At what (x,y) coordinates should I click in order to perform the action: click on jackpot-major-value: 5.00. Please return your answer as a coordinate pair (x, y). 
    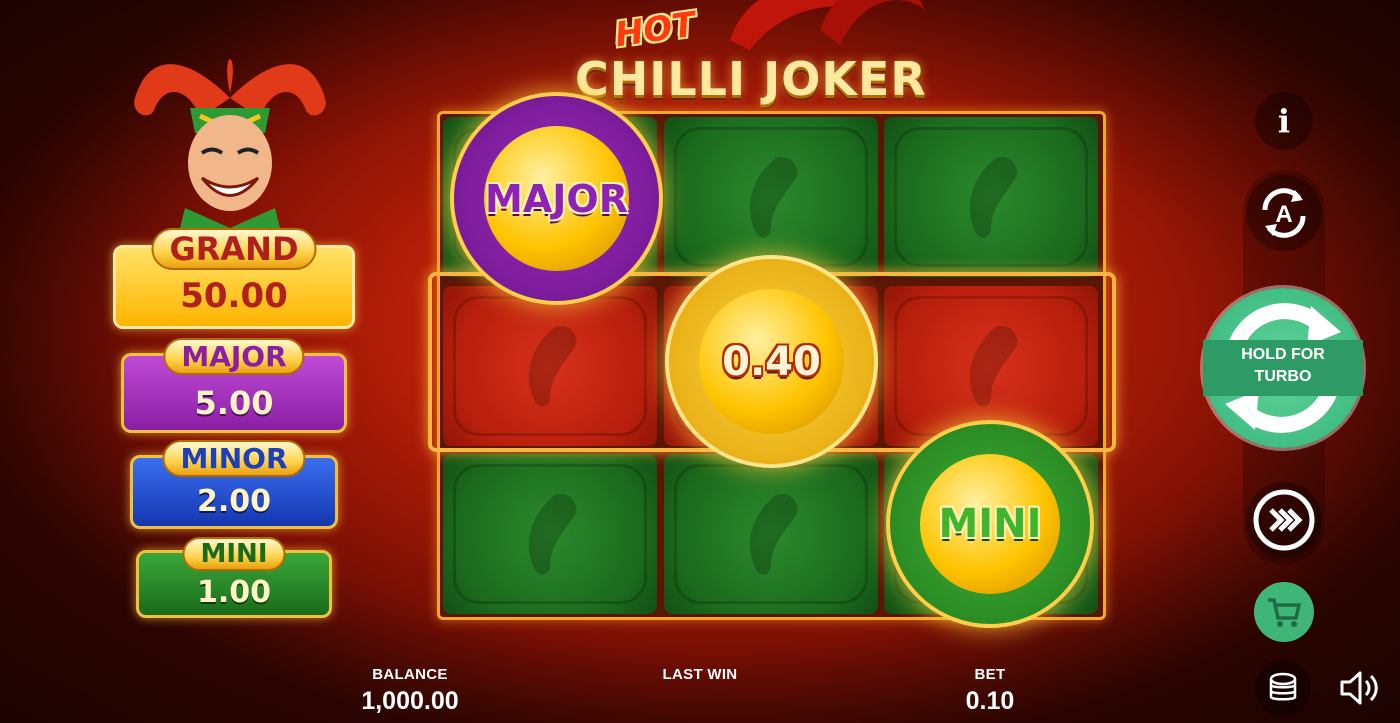
    Looking at the image, I should click on (234, 403).